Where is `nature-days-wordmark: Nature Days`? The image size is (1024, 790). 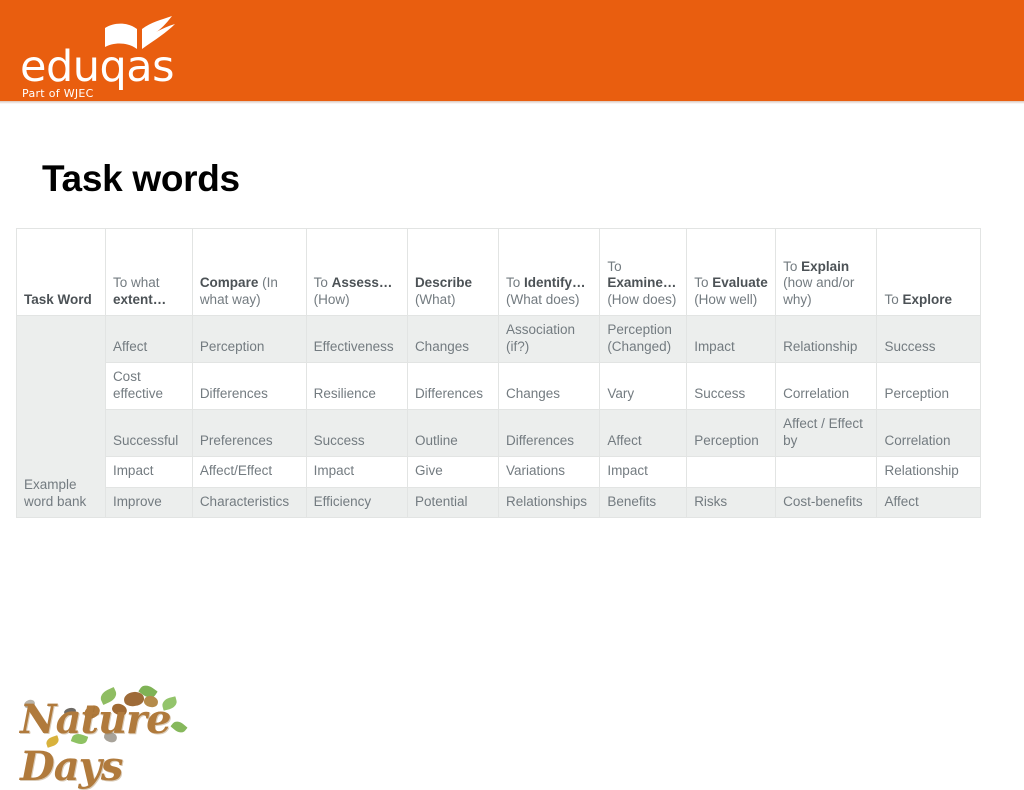
nature-days-wordmark: Nature Days is located at coordinates (96, 743).